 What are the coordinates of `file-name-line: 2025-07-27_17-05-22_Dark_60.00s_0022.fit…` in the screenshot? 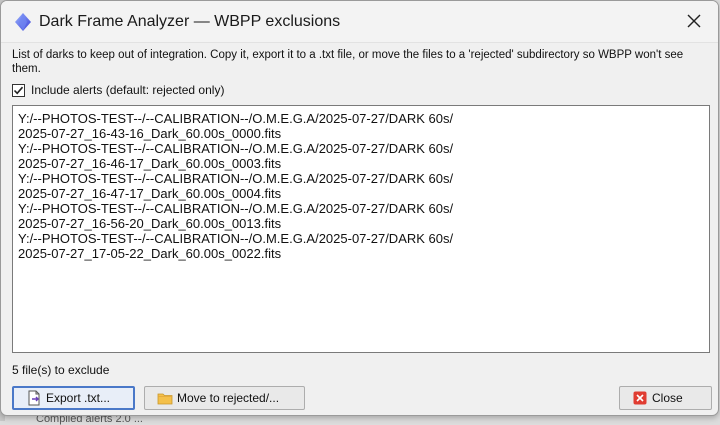 It's located at (150, 253).